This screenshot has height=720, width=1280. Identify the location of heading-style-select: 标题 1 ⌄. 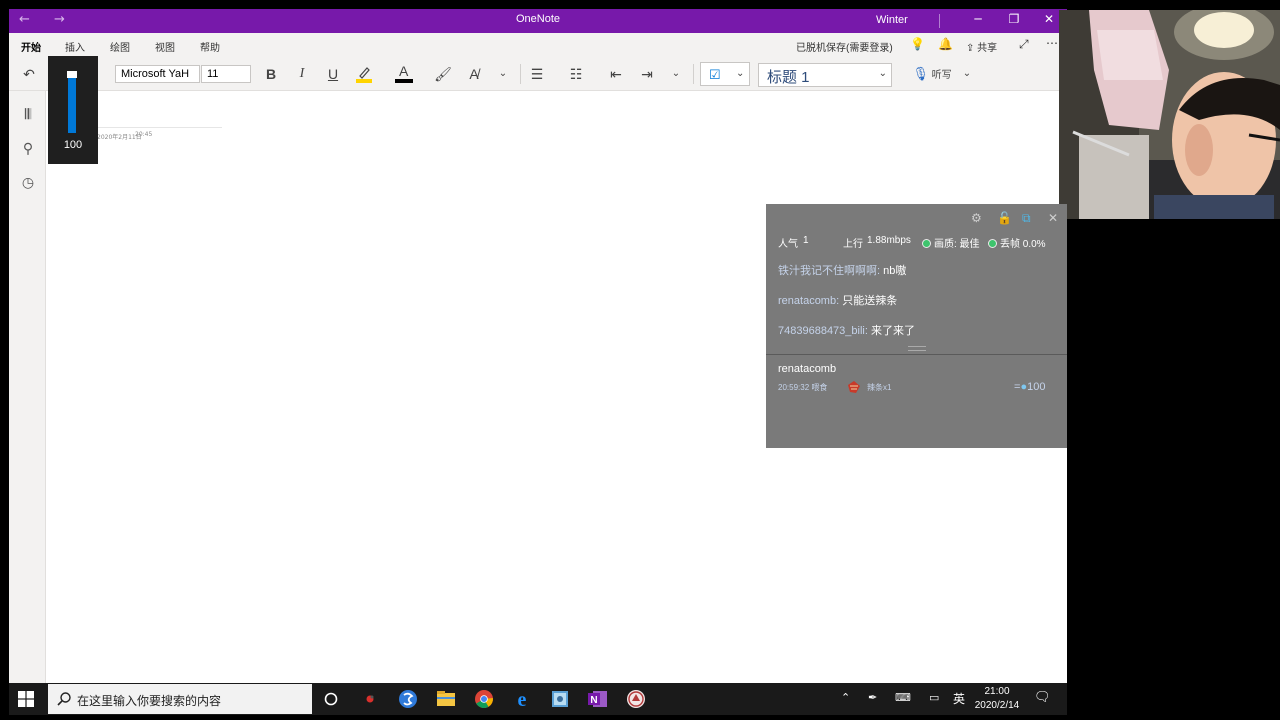
(825, 75).